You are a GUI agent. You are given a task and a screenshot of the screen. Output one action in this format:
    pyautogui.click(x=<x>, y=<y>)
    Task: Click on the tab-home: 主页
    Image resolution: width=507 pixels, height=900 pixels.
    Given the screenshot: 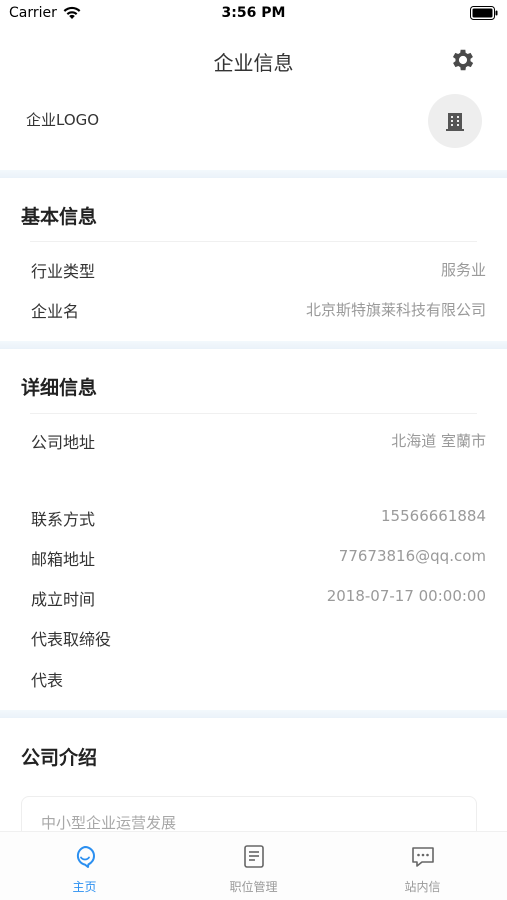 What is the action you would take?
    pyautogui.click(x=84, y=866)
    